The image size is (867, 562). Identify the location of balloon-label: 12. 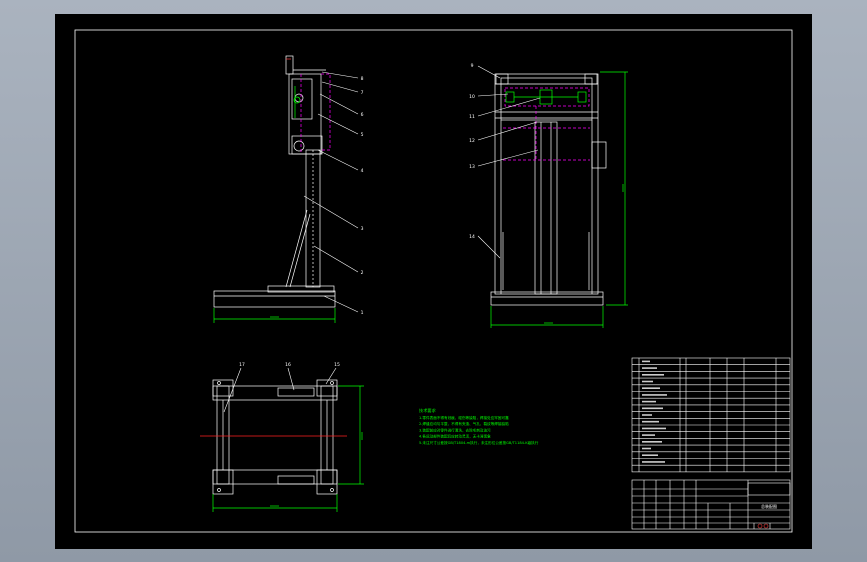
(472, 141).